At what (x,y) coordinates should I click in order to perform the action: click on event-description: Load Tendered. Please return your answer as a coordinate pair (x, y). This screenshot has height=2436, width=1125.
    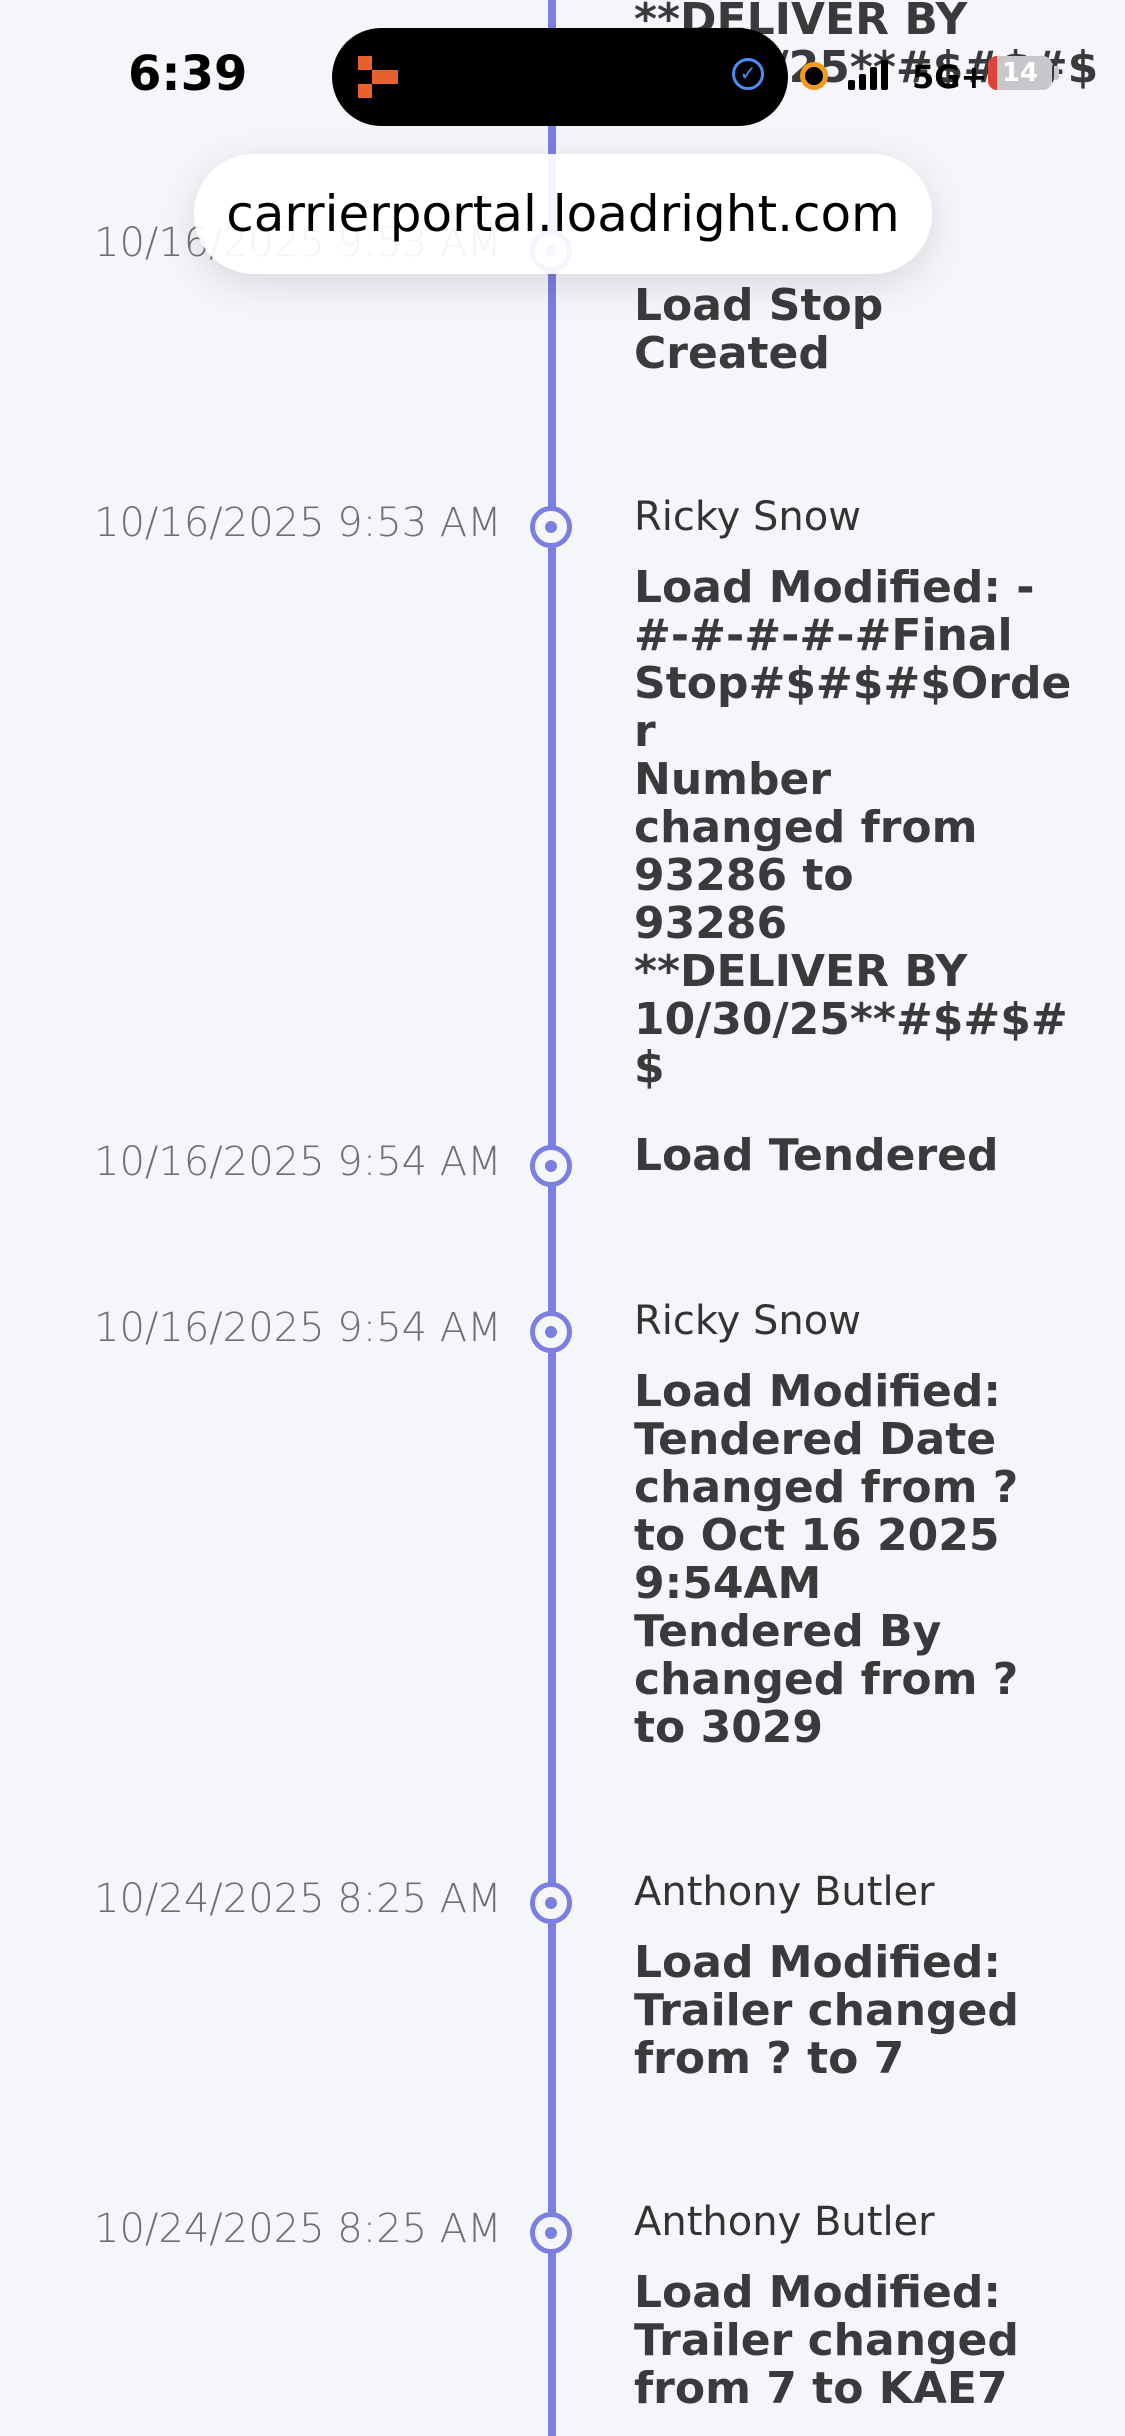
    Looking at the image, I should click on (816, 1155).